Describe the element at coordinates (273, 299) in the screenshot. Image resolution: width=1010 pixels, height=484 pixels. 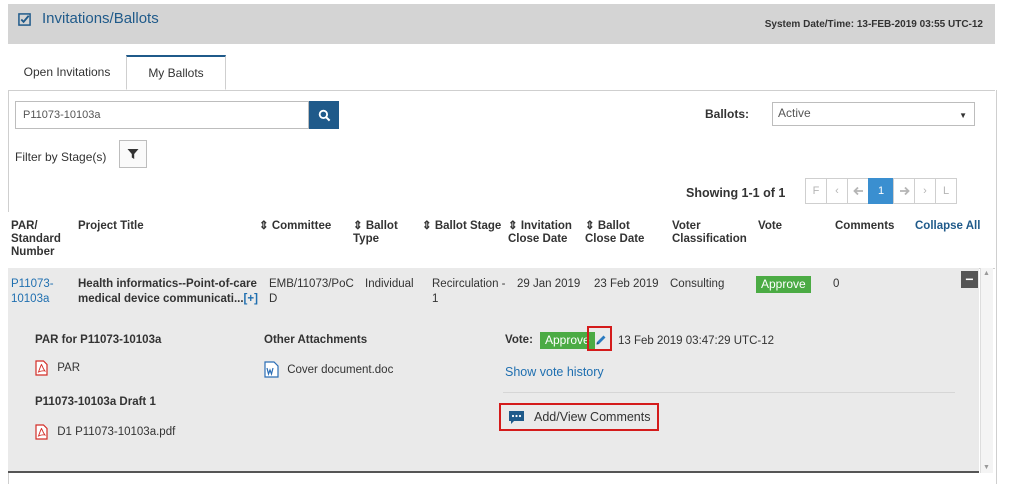
I see `committee-line2: D` at that location.